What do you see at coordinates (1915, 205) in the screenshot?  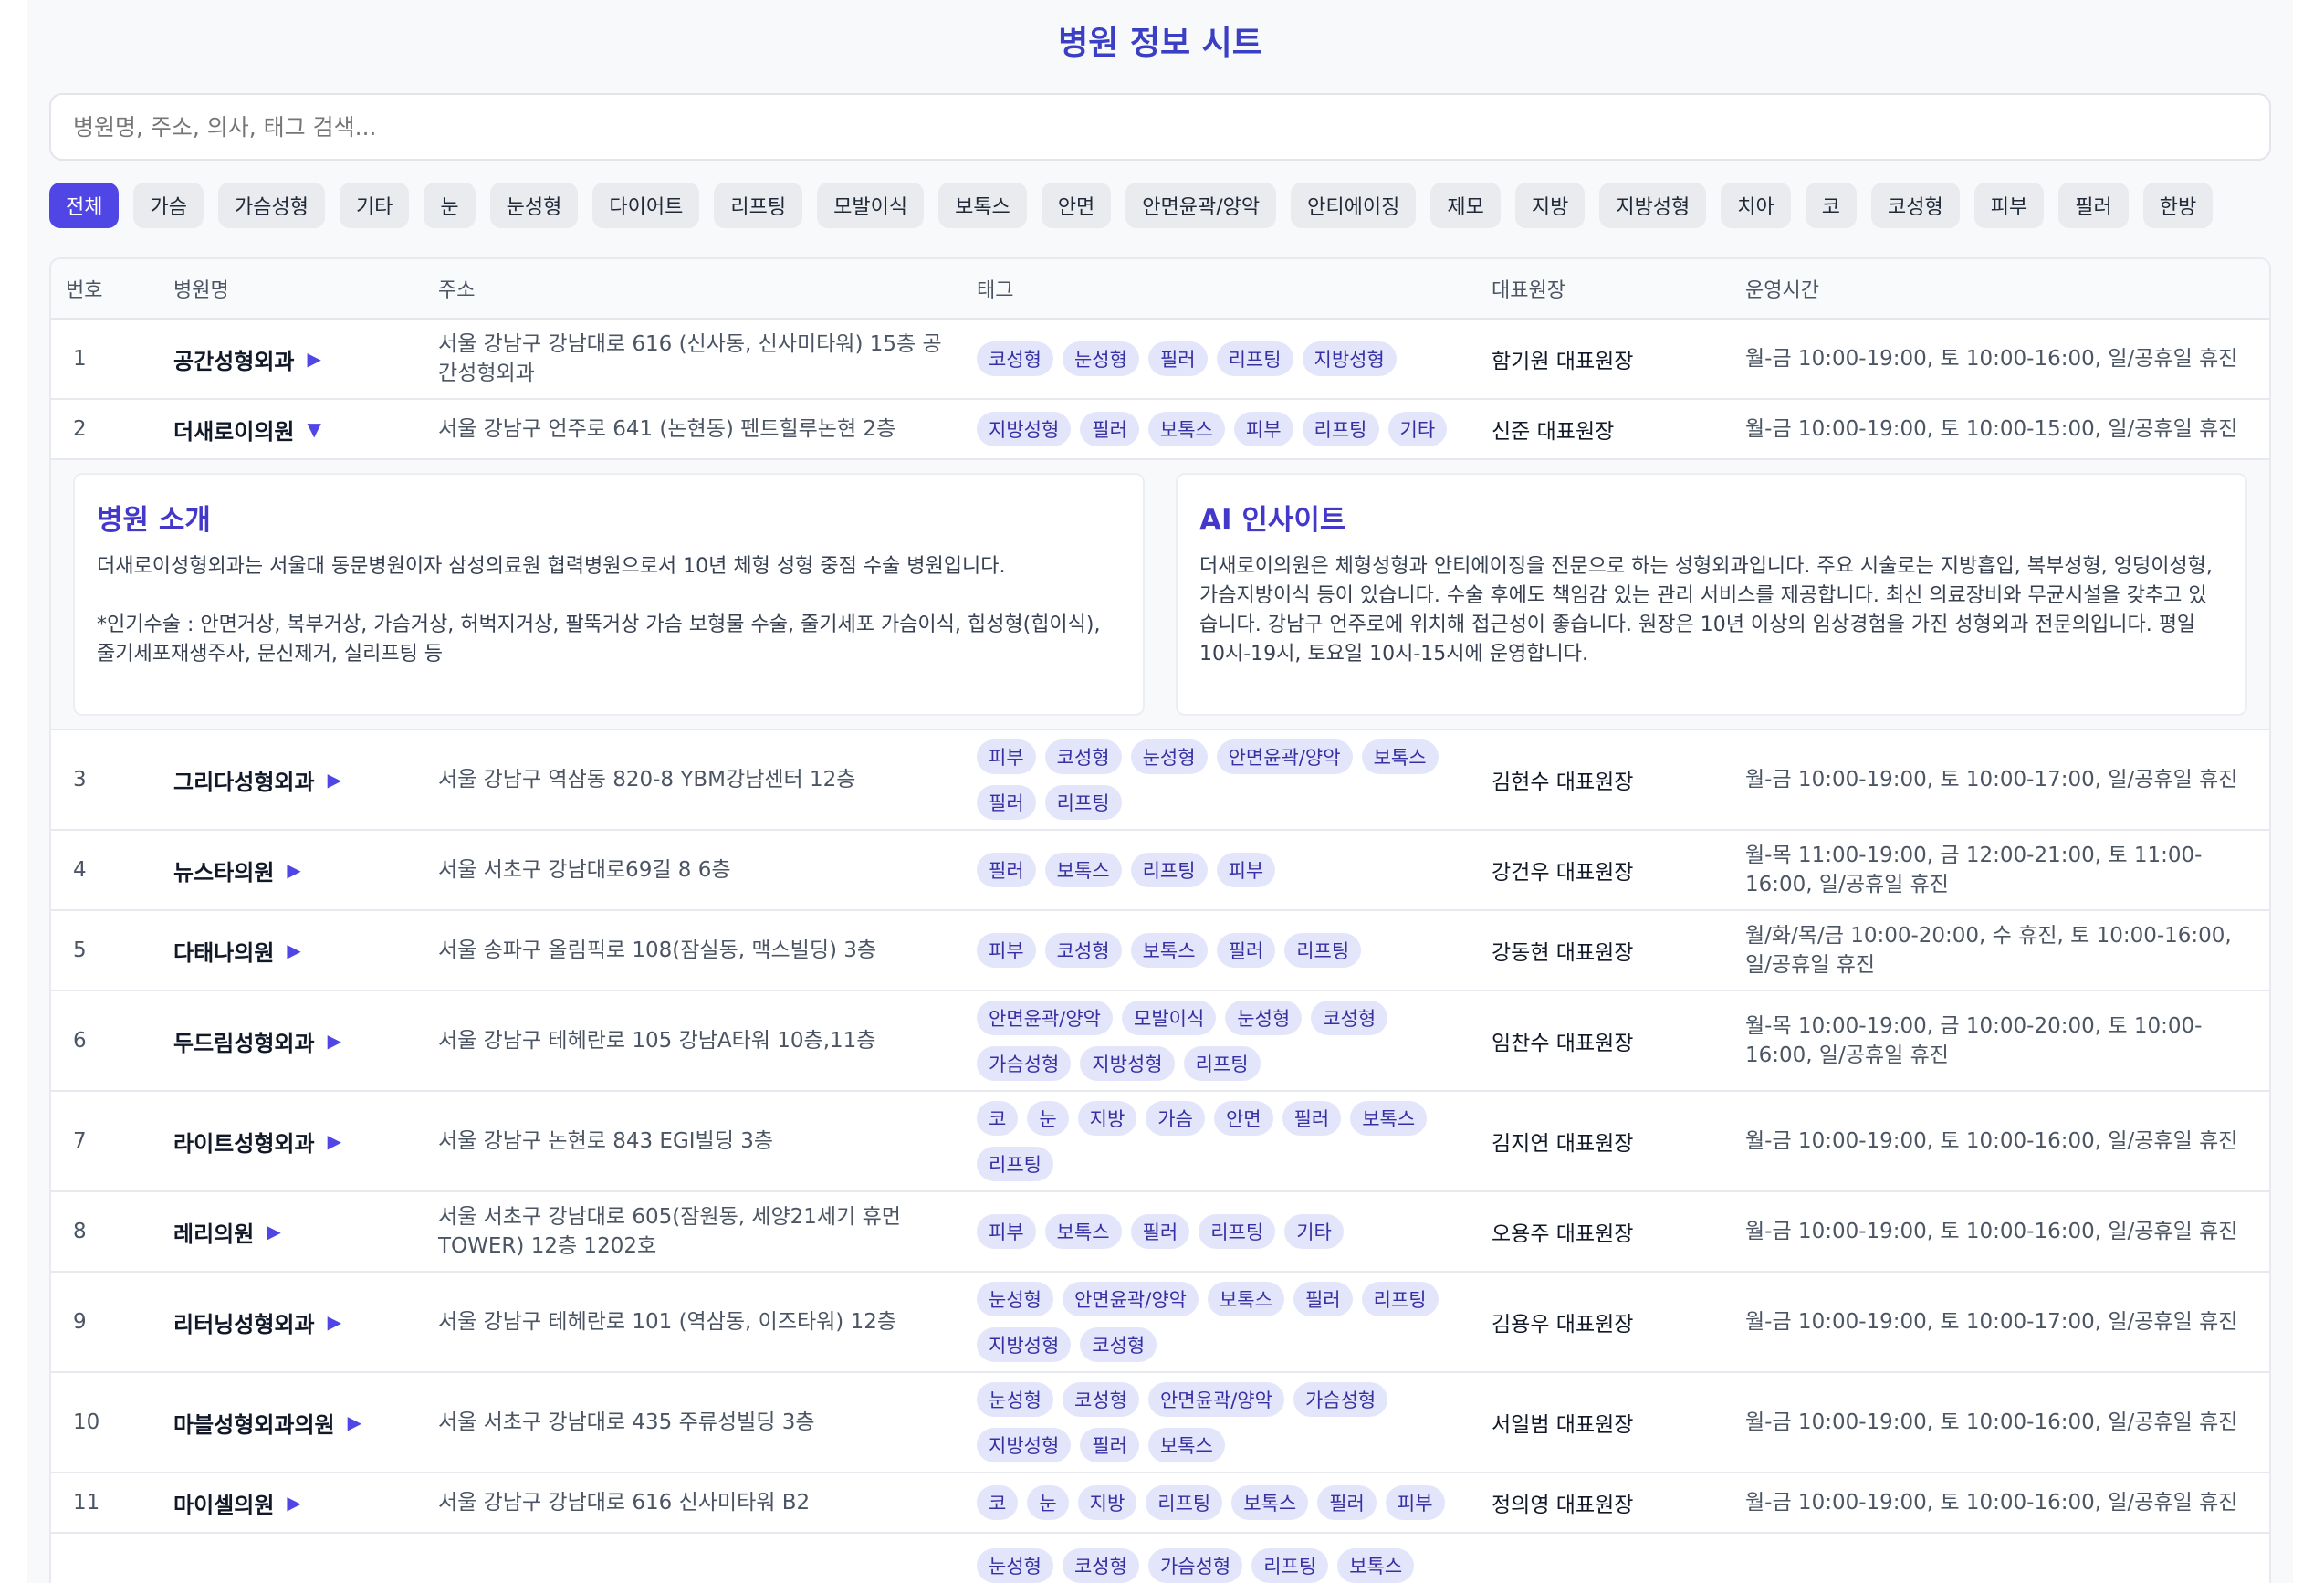 I see `filter-chip: 코성형` at bounding box center [1915, 205].